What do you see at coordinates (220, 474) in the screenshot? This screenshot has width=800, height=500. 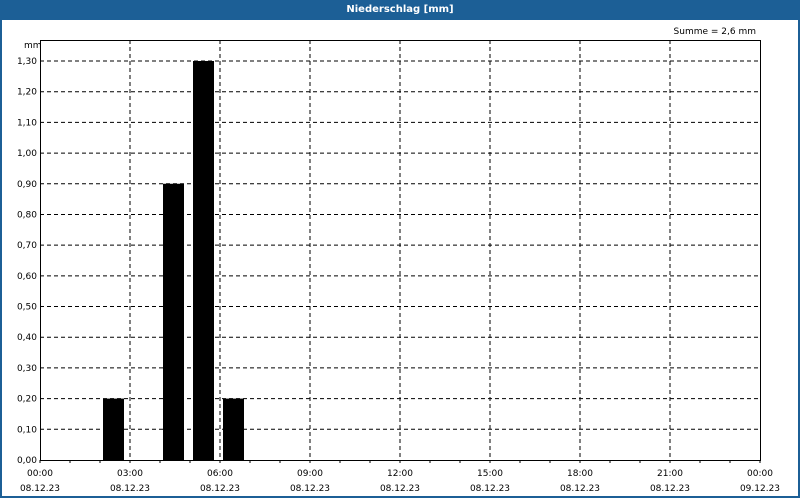 I see `x-tick-time: 06:00` at bounding box center [220, 474].